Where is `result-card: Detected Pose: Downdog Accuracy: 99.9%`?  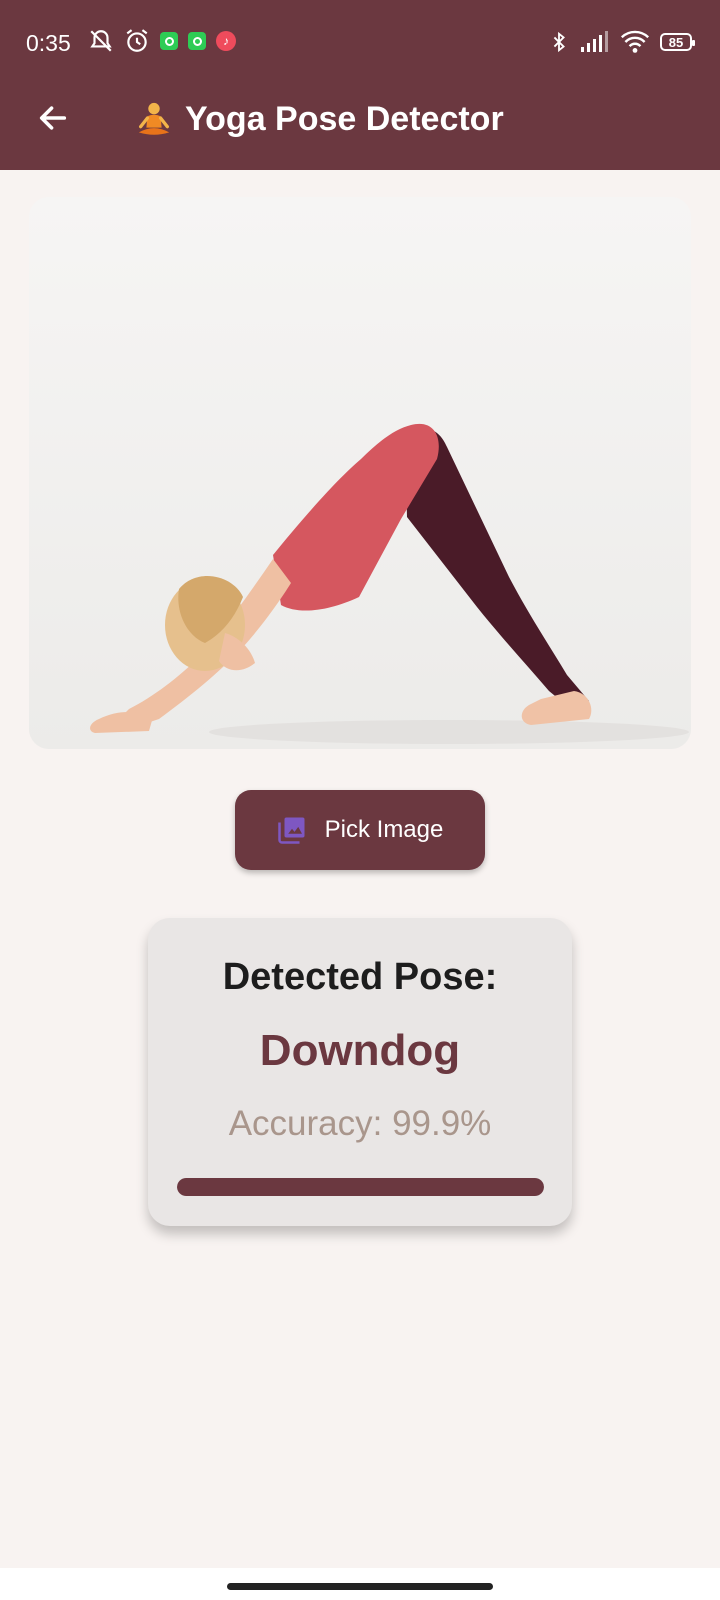 result-card: Detected Pose: Downdog Accuracy: 99.9% is located at coordinates (360, 1072).